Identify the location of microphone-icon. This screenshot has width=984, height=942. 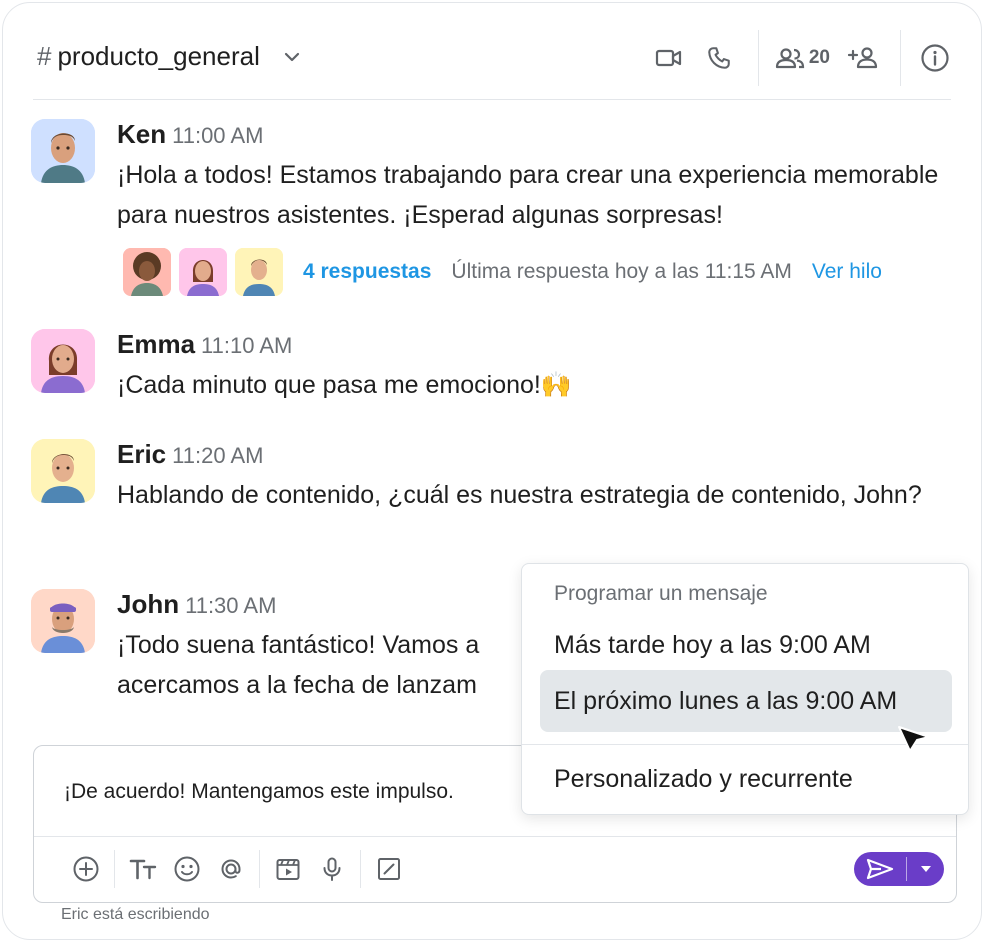
(332, 869).